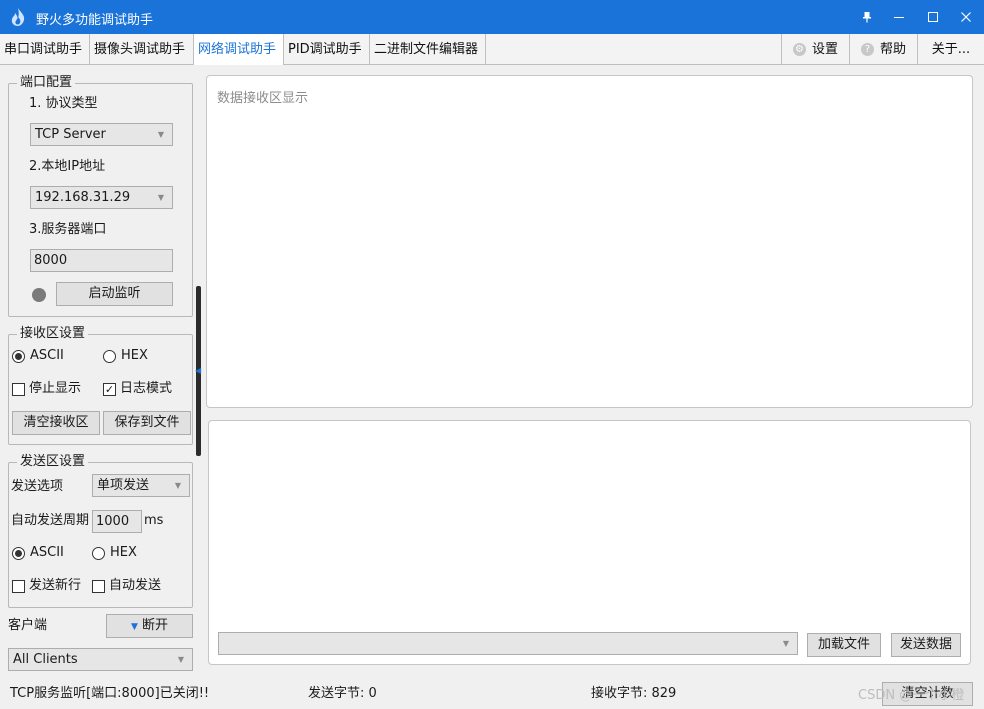  Describe the element at coordinates (100, 385) in the screenshot. I see `receive-config-group: 接收区设置 ASCII HEX 停止显示 ✓ 日志模式 清空接收区 保存到文件` at that location.